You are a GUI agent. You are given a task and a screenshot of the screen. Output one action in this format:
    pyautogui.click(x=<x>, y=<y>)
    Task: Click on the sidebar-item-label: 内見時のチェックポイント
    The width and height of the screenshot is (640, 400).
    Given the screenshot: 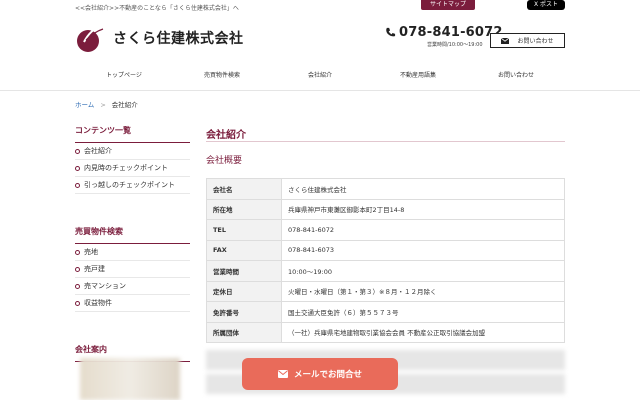 What is the action you would take?
    pyautogui.click(x=126, y=167)
    